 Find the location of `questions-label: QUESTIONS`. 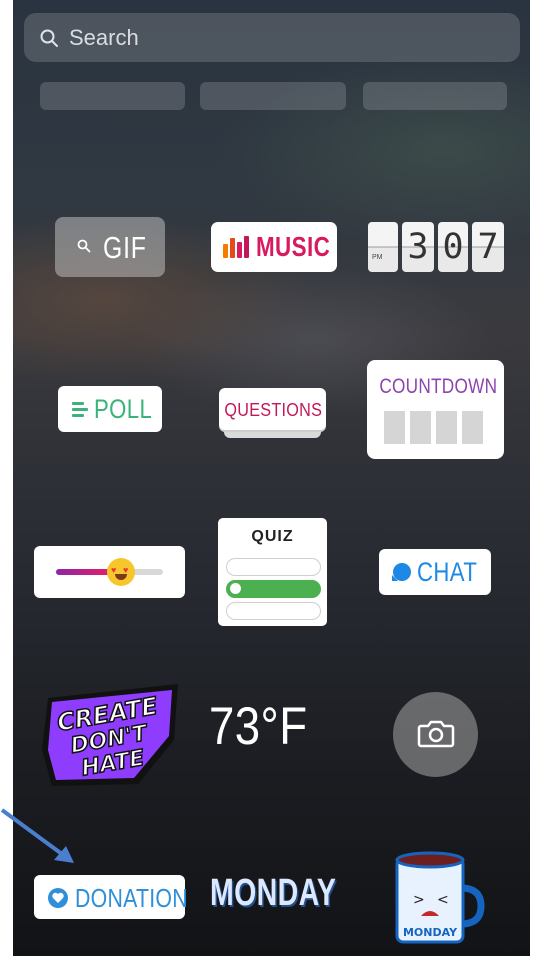

questions-label: QUESTIONS is located at coordinates (273, 410).